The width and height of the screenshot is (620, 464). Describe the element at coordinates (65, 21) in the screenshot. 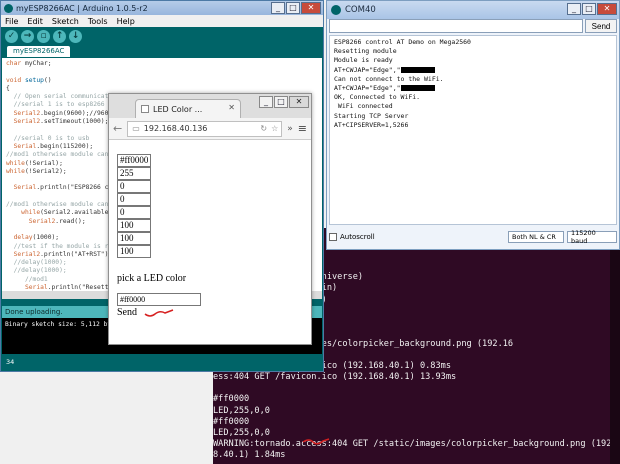

I see `menu-sketch: Sketch` at that location.